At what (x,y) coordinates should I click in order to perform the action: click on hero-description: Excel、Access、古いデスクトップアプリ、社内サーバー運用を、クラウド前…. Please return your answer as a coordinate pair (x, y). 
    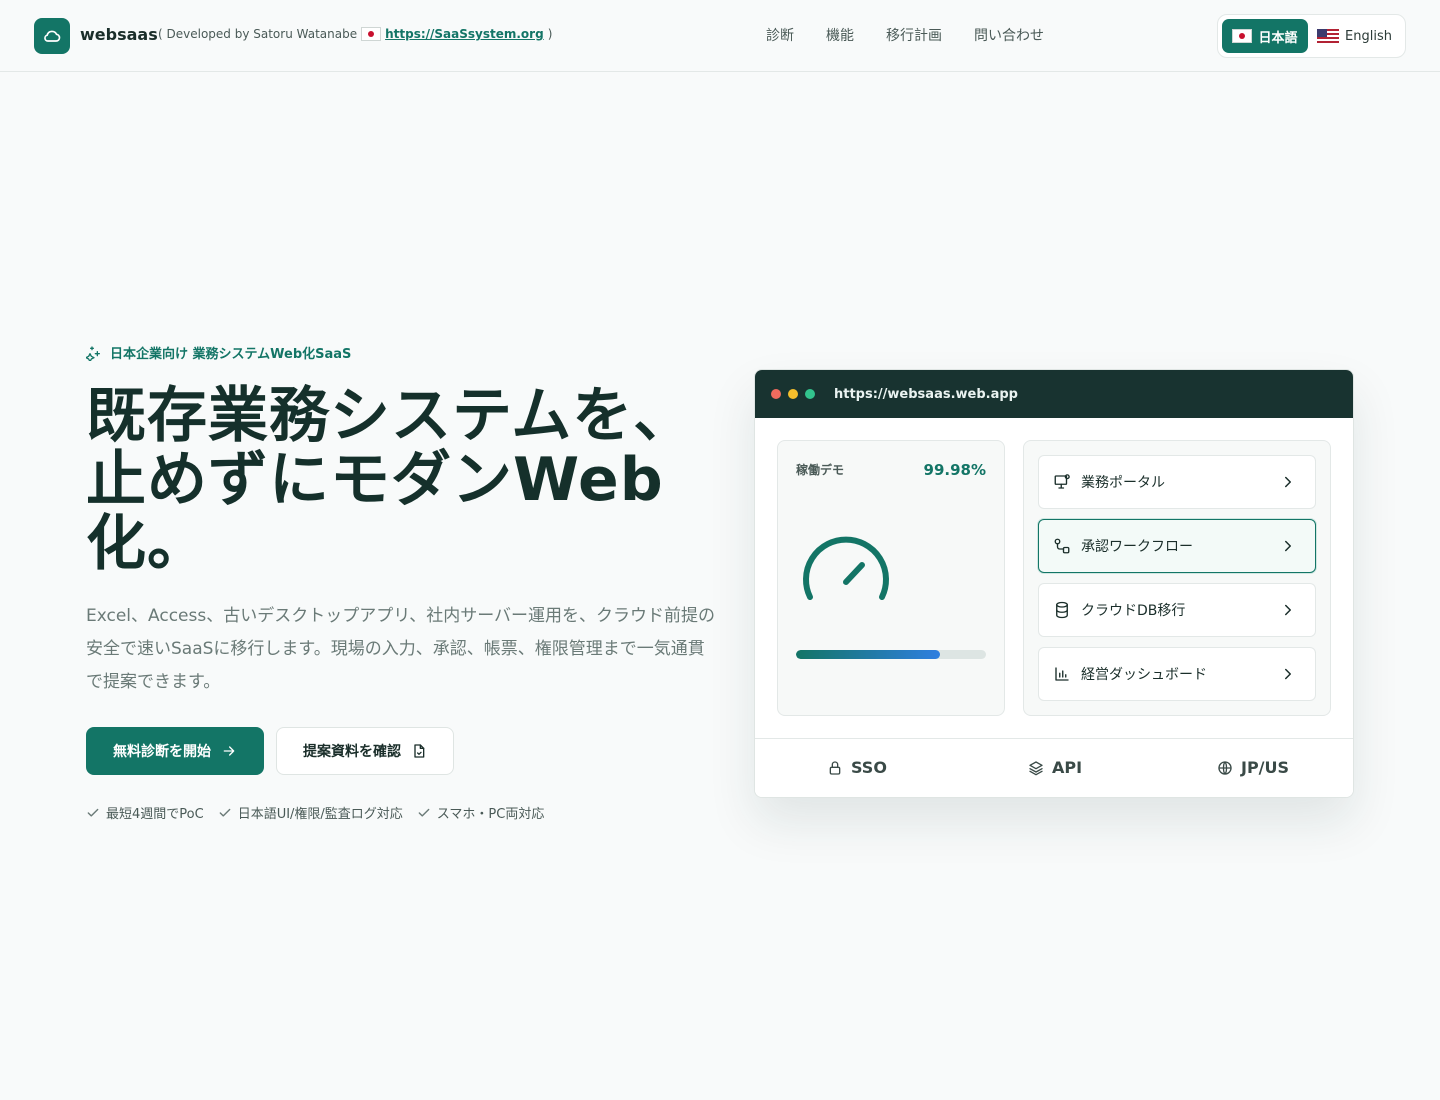
    Looking at the image, I should click on (401, 649).